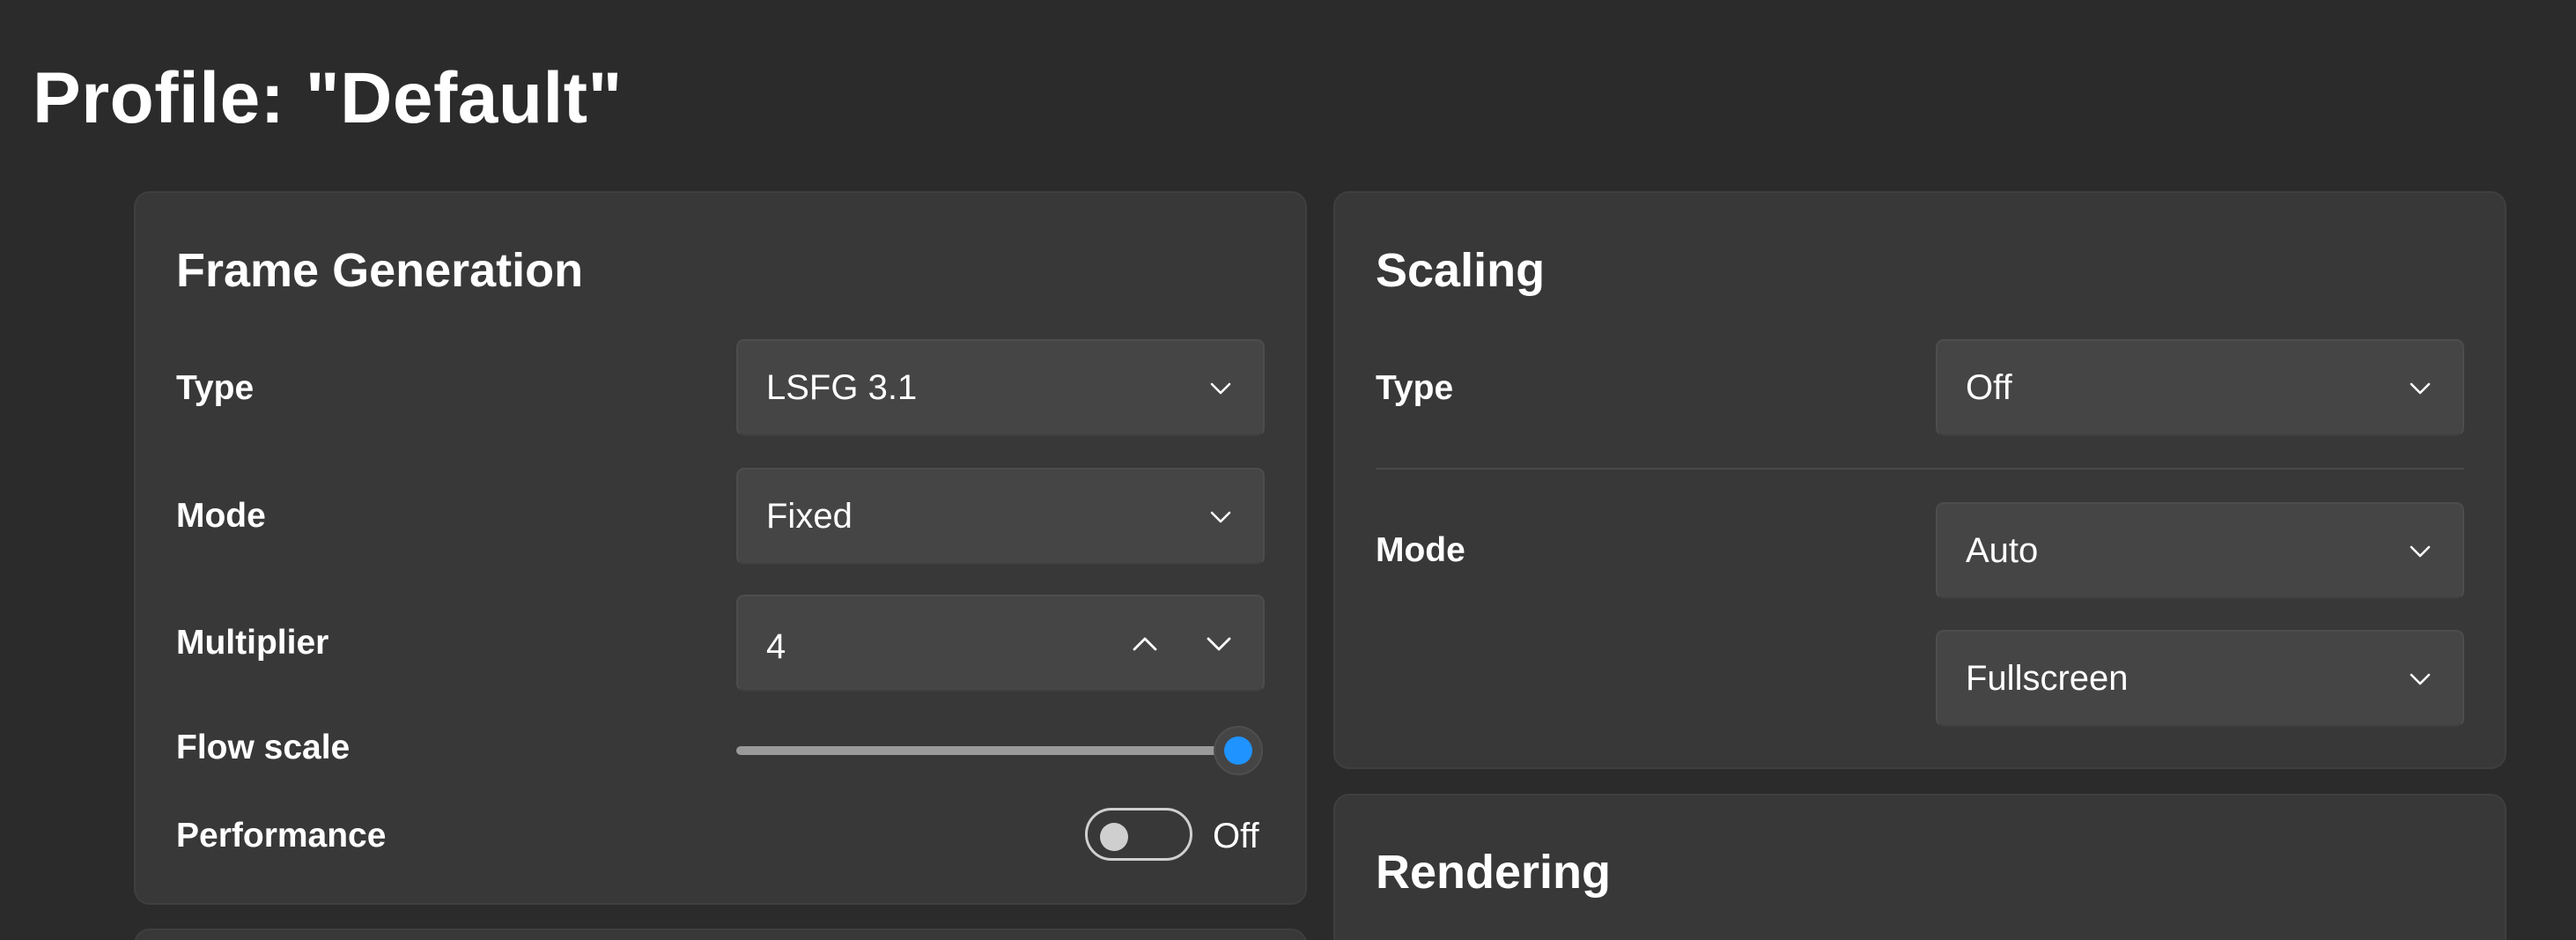 The height and width of the screenshot is (940, 2576). Describe the element at coordinates (2200, 678) in the screenshot. I see `scaling-fit-dropdown: Fullscreen` at that location.